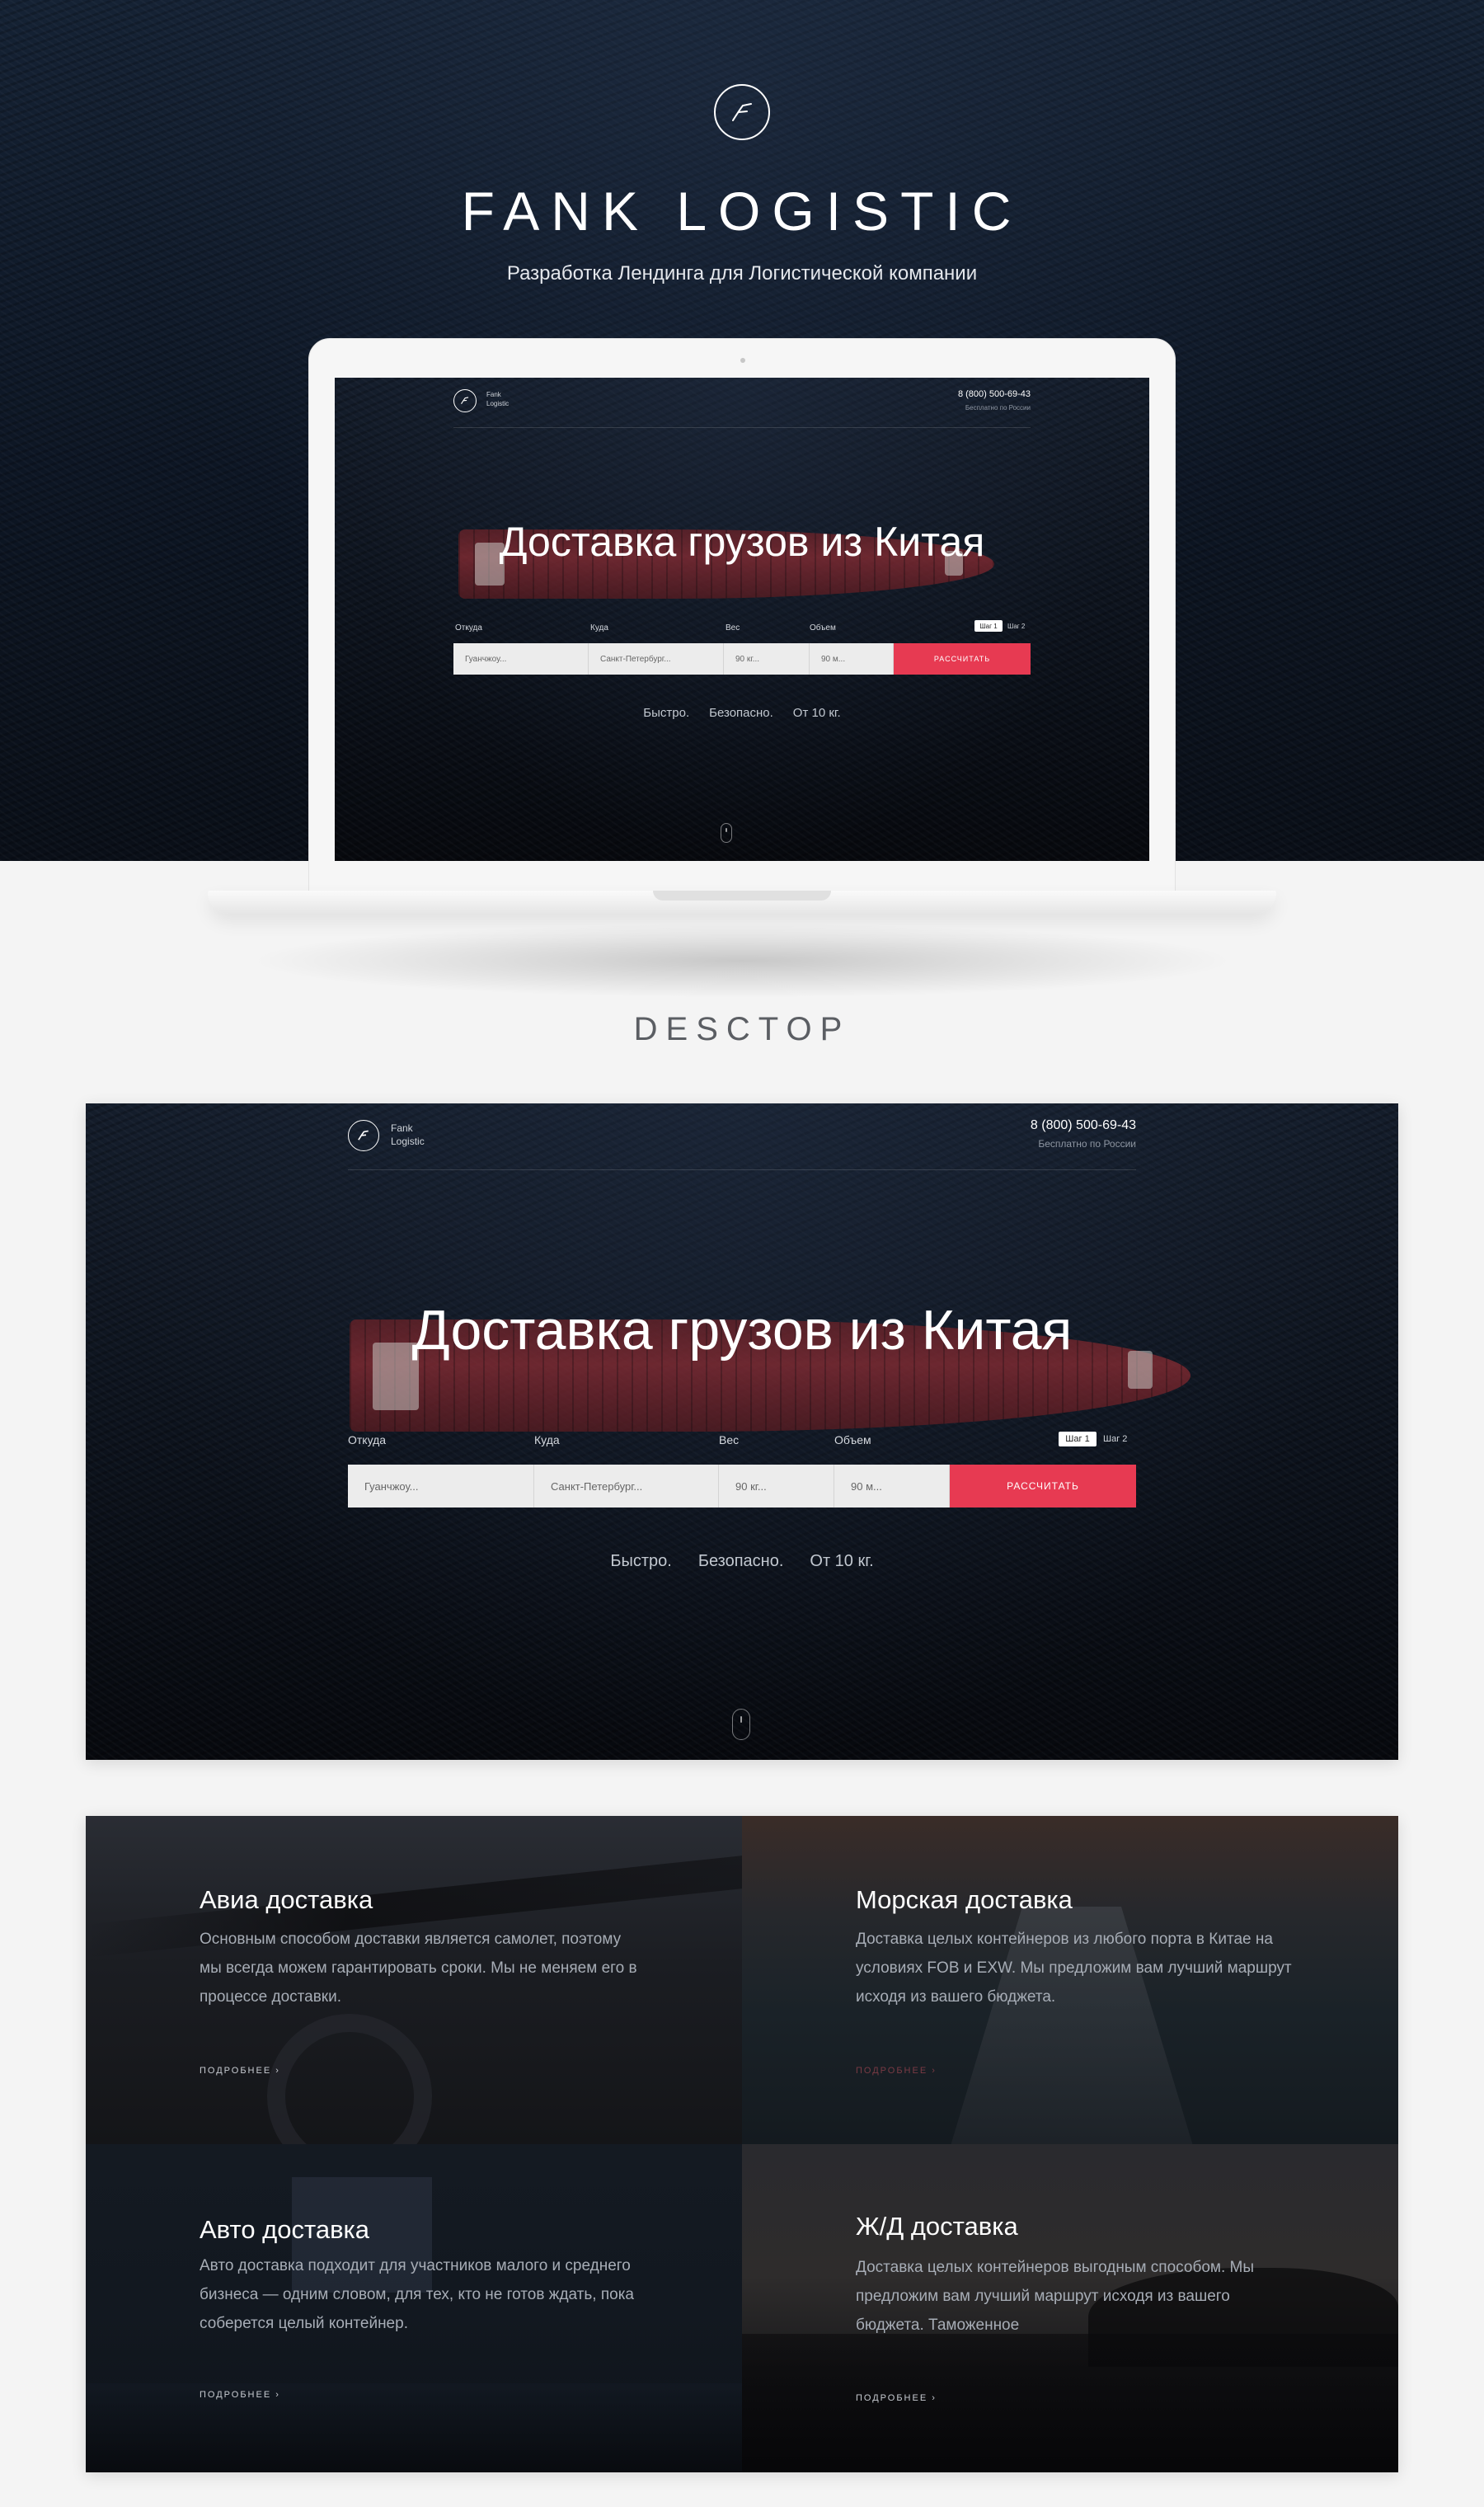 This screenshot has width=1484, height=2507. I want to click on service-title: Авто доставка, so click(285, 2229).